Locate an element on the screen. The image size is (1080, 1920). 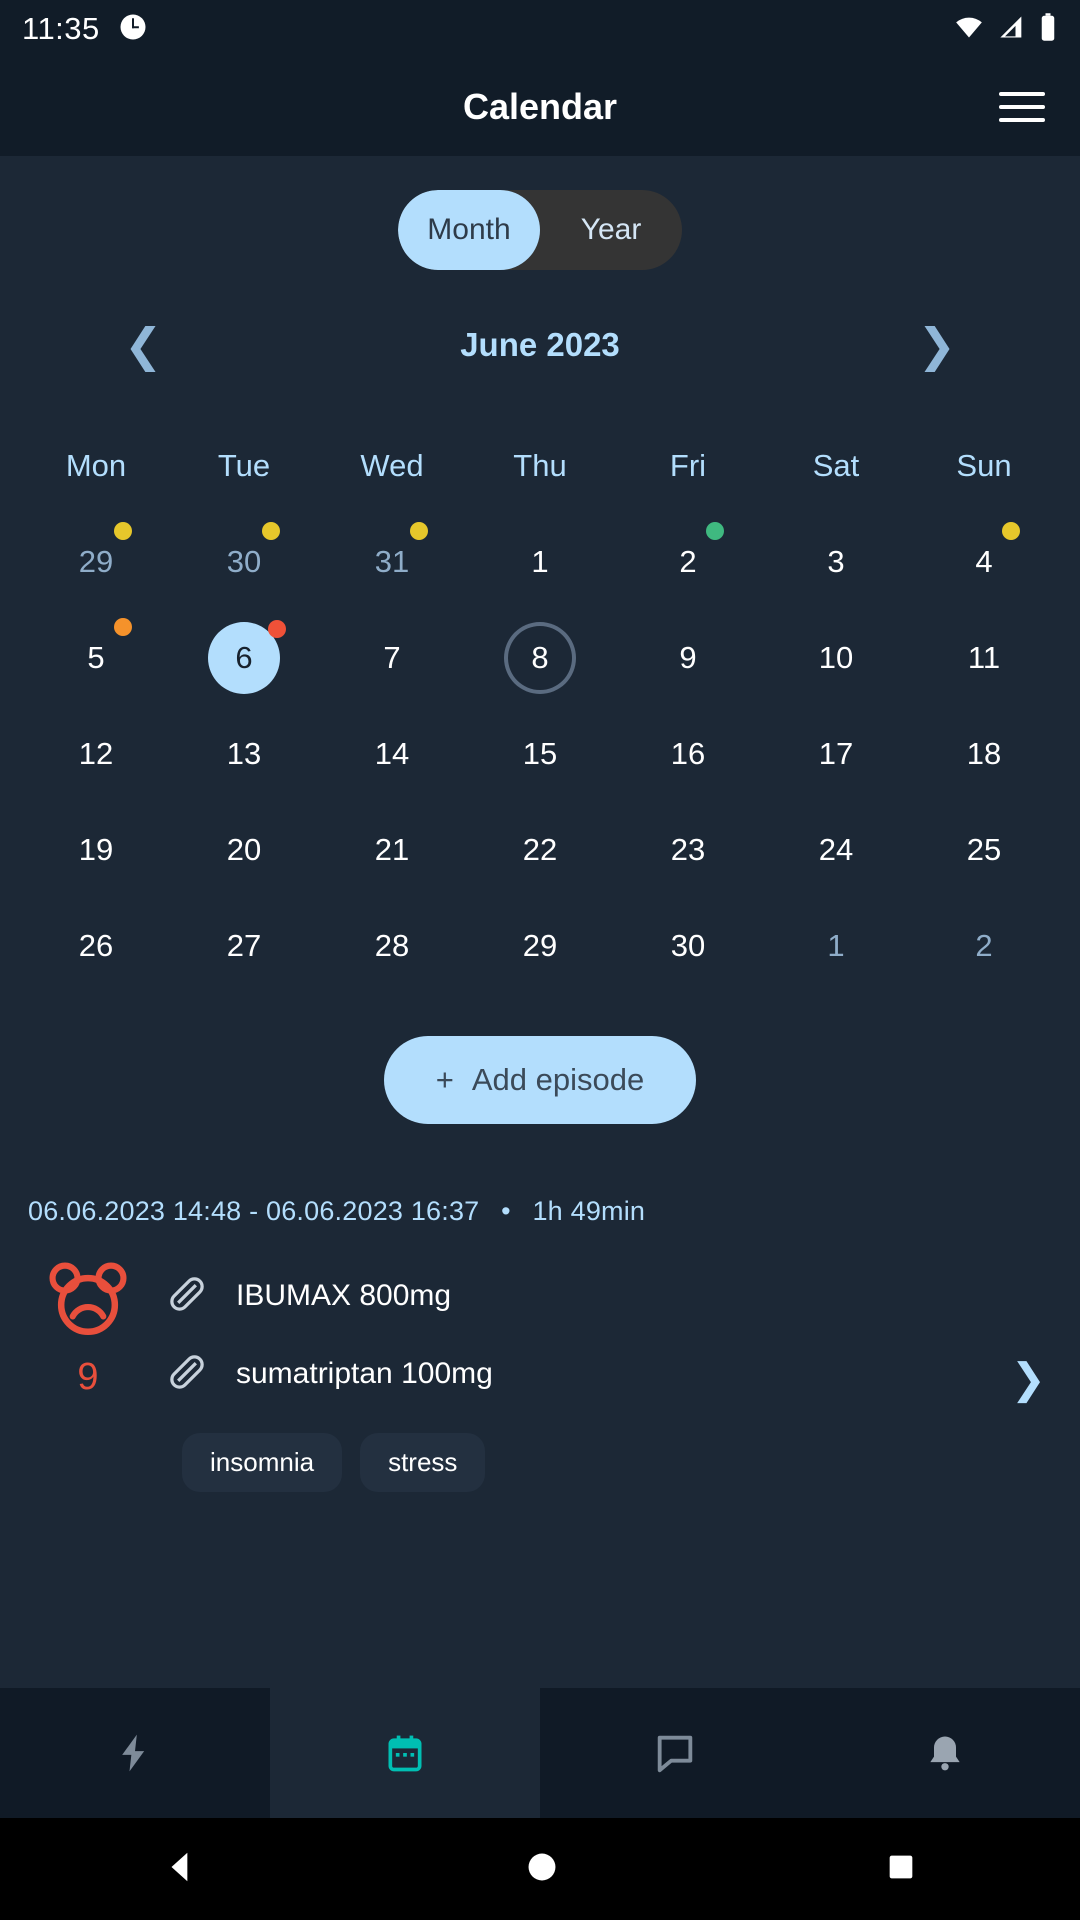
calendar-day-cell: 22 is located at coordinates (540, 850).